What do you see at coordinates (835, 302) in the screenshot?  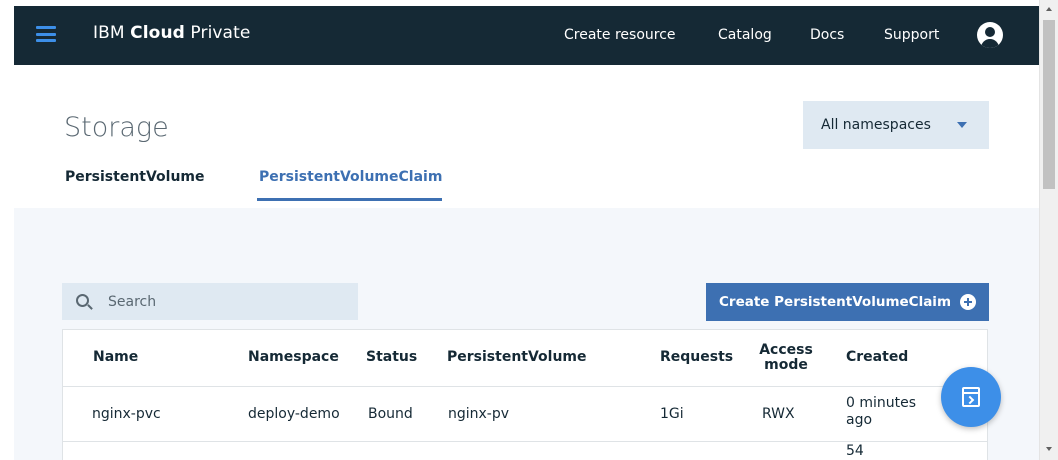 I see `create-pvc-button-label: Create PersistentVolumeClaim` at bounding box center [835, 302].